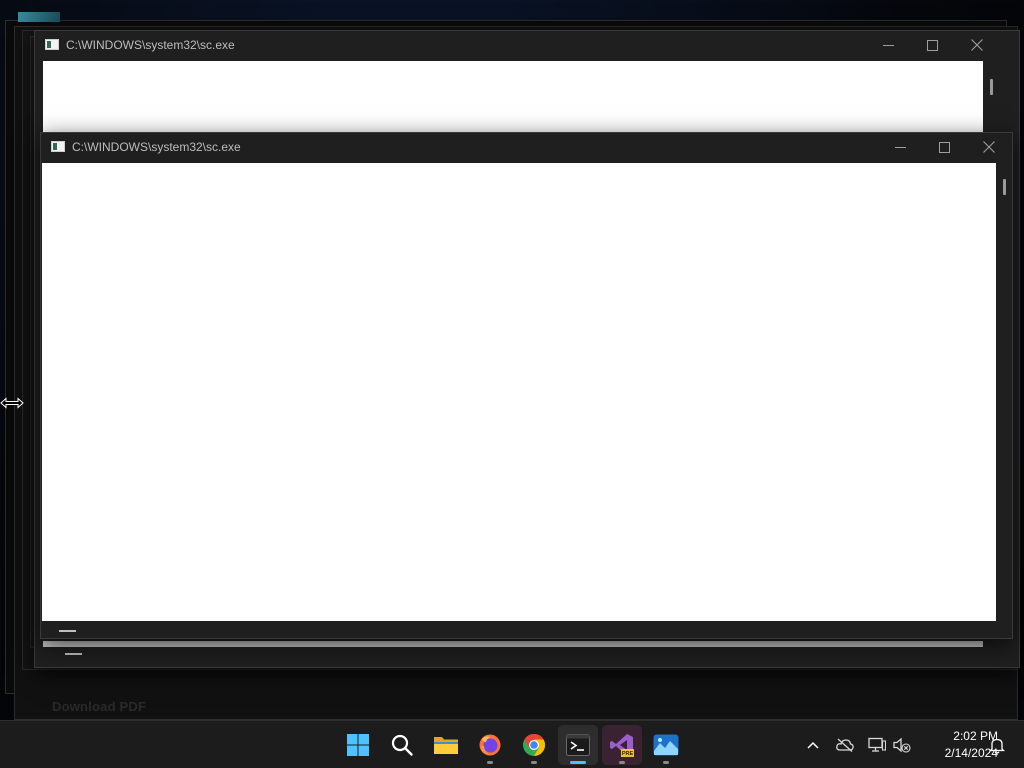  Describe the element at coordinates (99, 706) in the screenshot. I see `background-download-text: Download PDF` at that location.